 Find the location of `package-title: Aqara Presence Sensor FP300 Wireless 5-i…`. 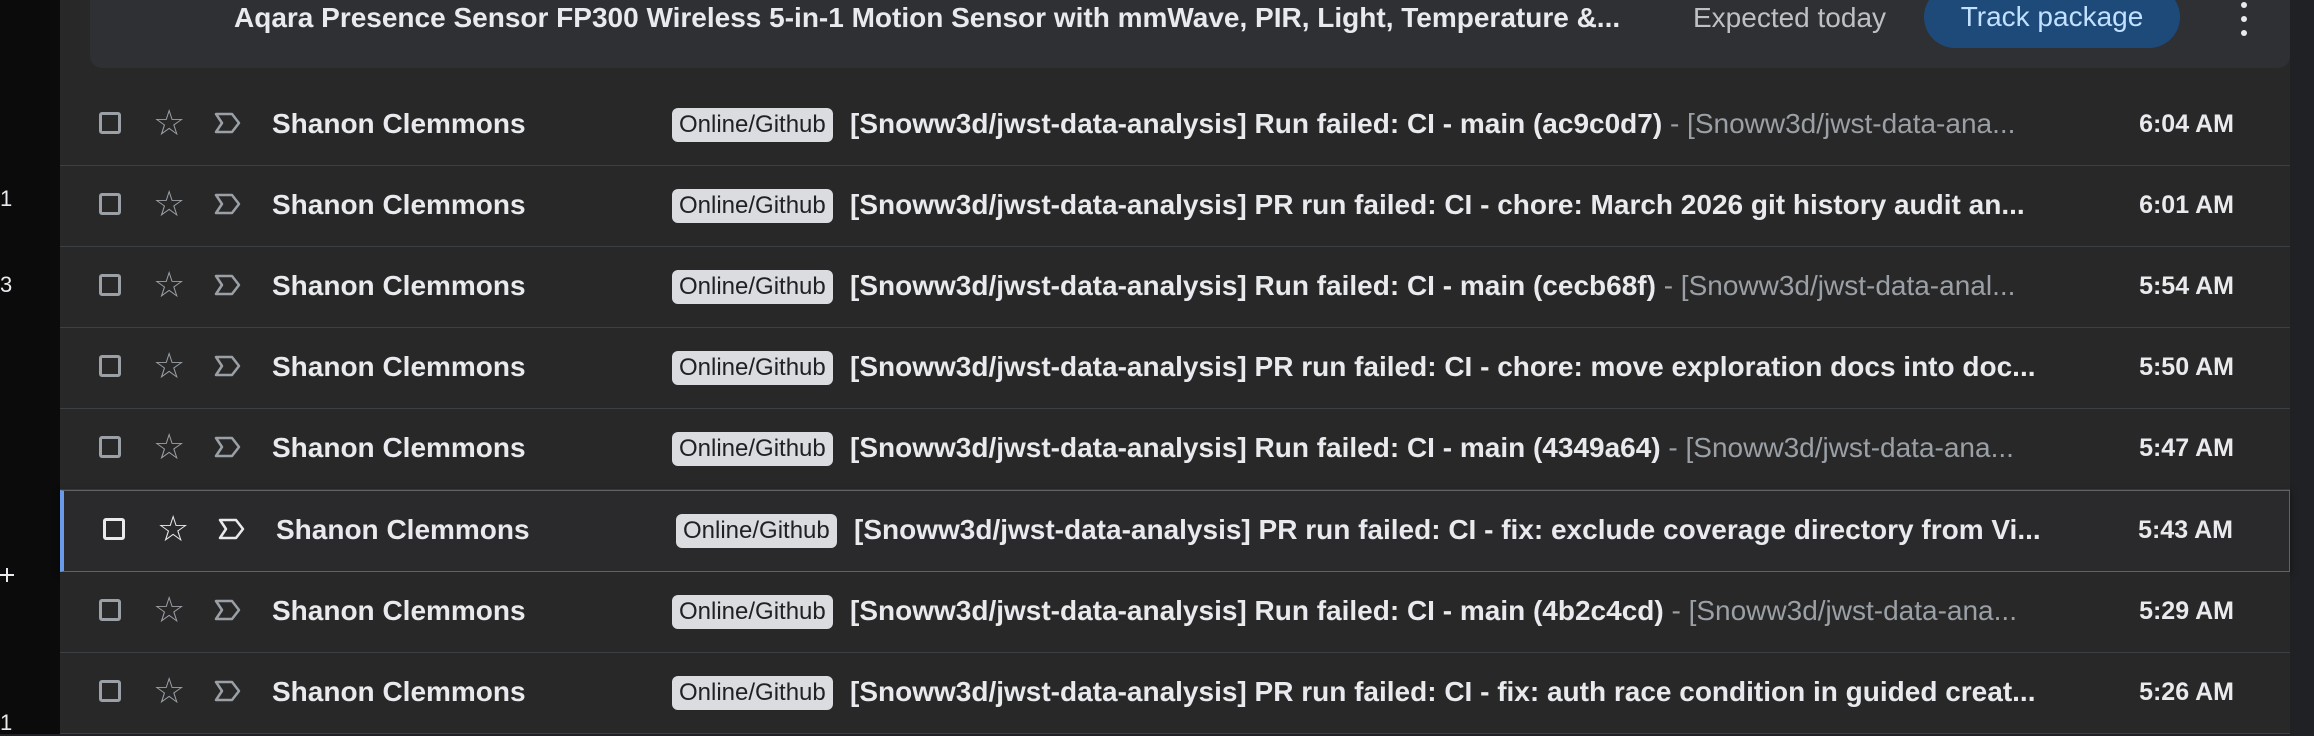

package-title: Aqara Presence Sensor FP300 Wireless 5-i… is located at coordinates (927, 22).